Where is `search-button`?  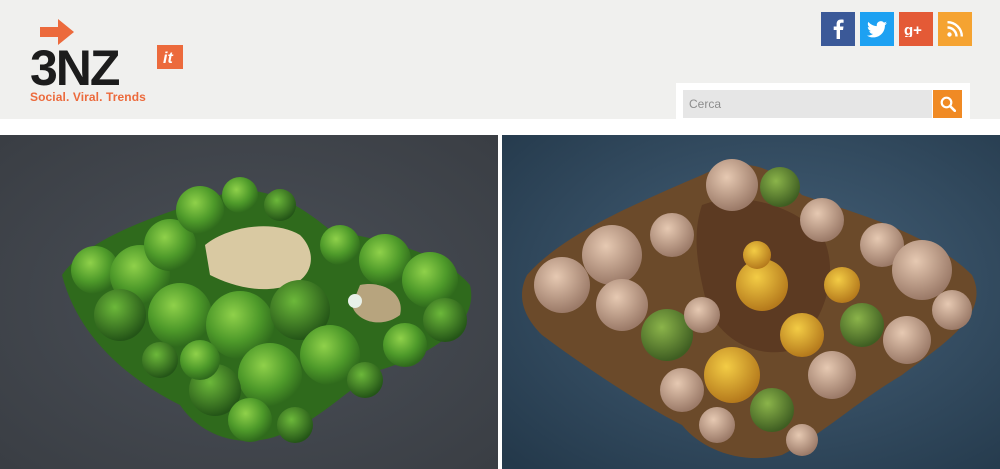
search-button is located at coordinates (947, 104).